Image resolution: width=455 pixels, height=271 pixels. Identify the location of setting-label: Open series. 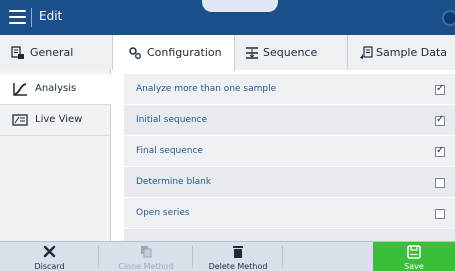
(163, 213).